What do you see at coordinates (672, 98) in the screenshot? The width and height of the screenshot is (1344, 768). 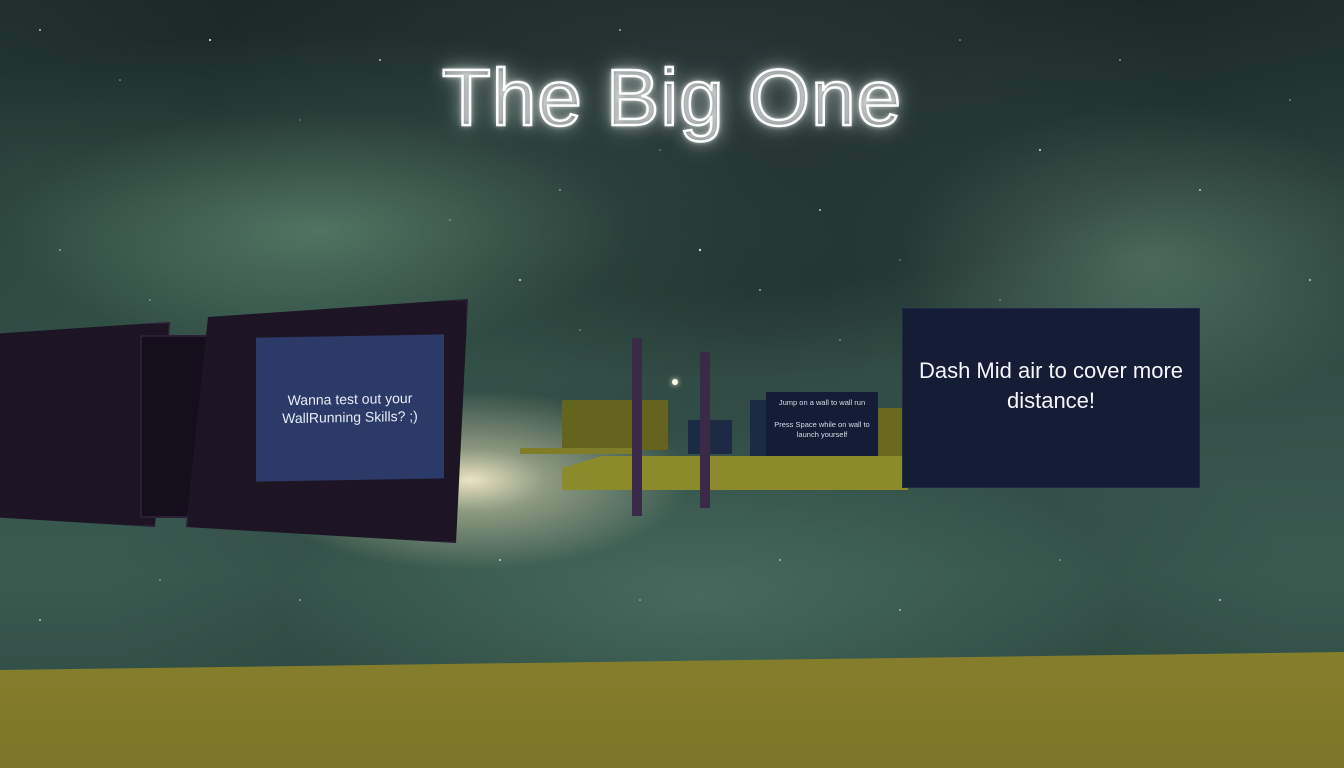 I see `level-title: The Big One` at bounding box center [672, 98].